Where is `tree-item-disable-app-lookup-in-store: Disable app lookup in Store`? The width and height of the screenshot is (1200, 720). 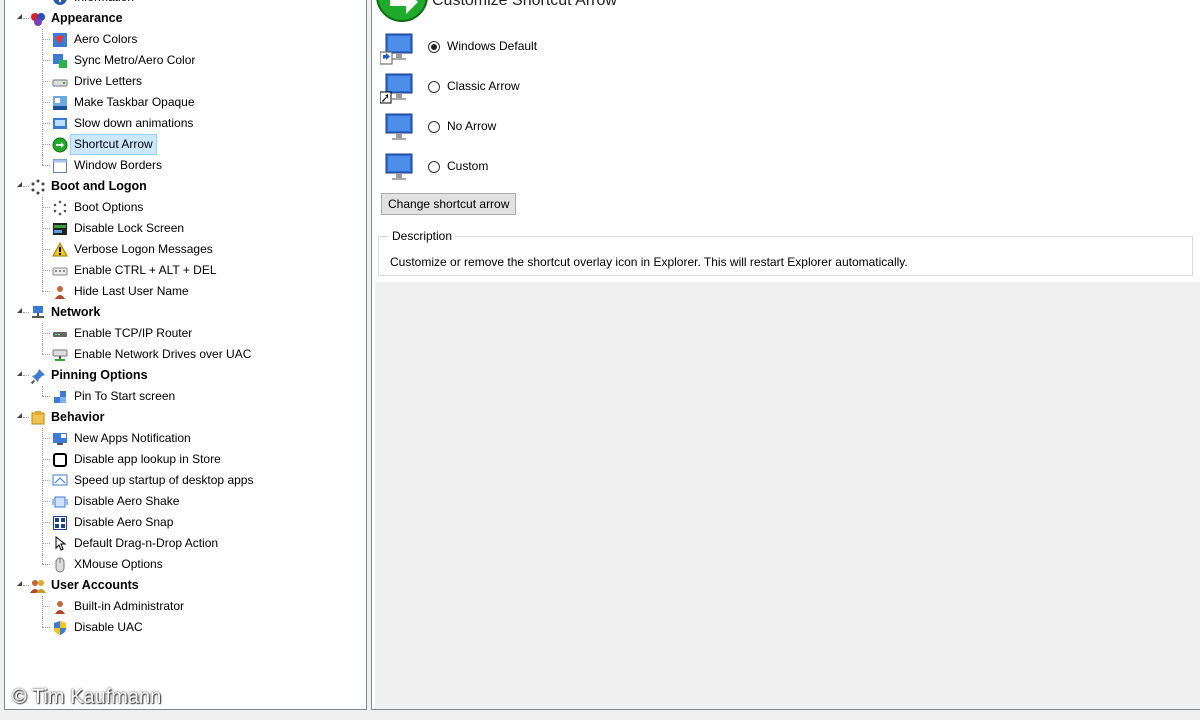 tree-item-disable-app-lookup-in-store: Disable app lookup in Store is located at coordinates (185, 459).